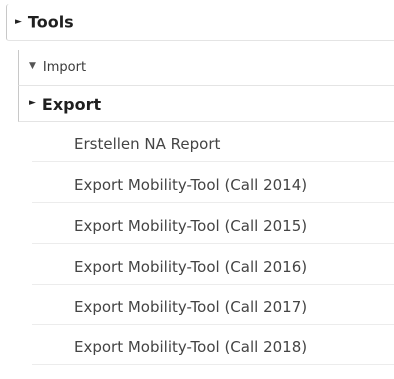  Describe the element at coordinates (191, 226) in the screenshot. I see `tree-item-label: Export Mobility-Tool (Call 2015)` at that location.